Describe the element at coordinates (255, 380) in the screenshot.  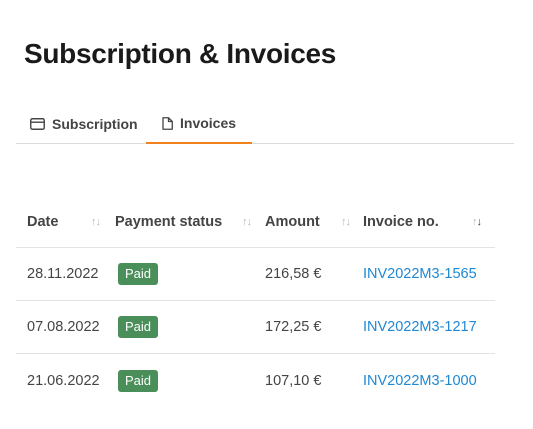
I see `table-row: 21.06.2022 Paid 107,10 € INV2022M3-1000` at that location.